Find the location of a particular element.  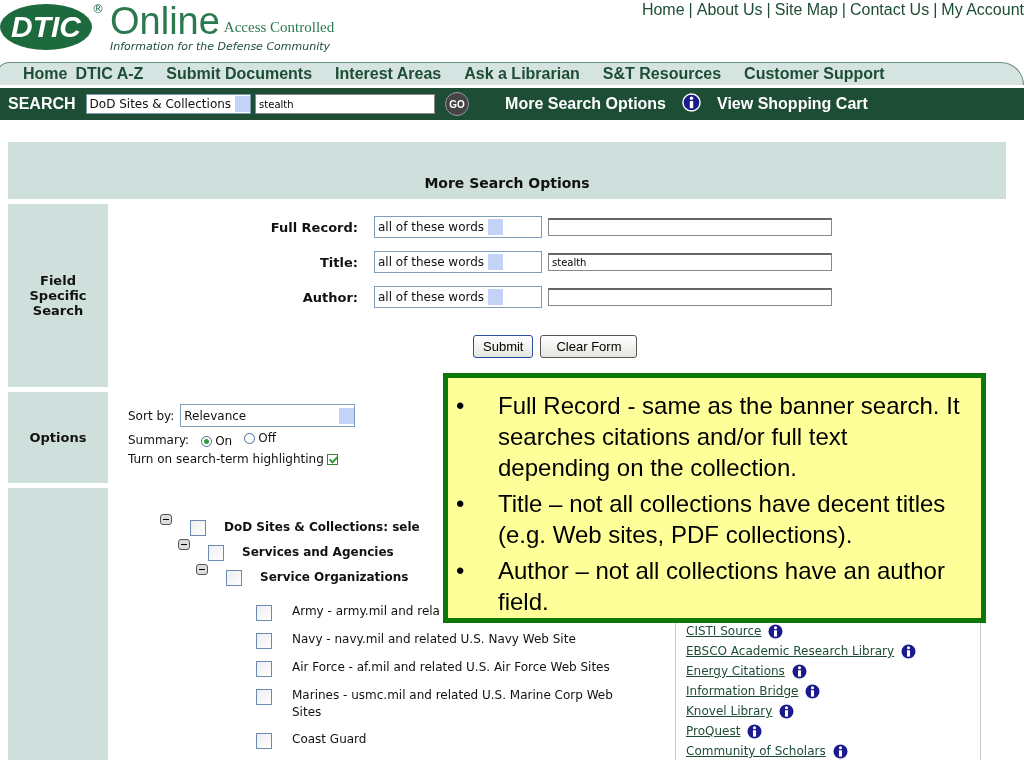

nav-link: Interest Areas is located at coordinates (388, 74).